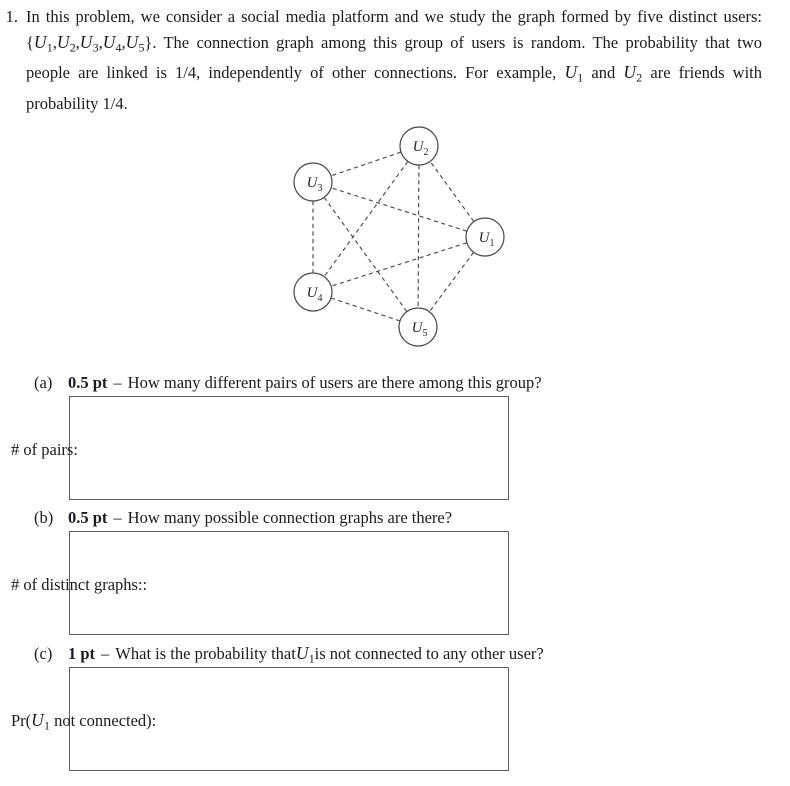  What do you see at coordinates (365, 309) in the screenshot?
I see `graph-edge-u4-u5` at bounding box center [365, 309].